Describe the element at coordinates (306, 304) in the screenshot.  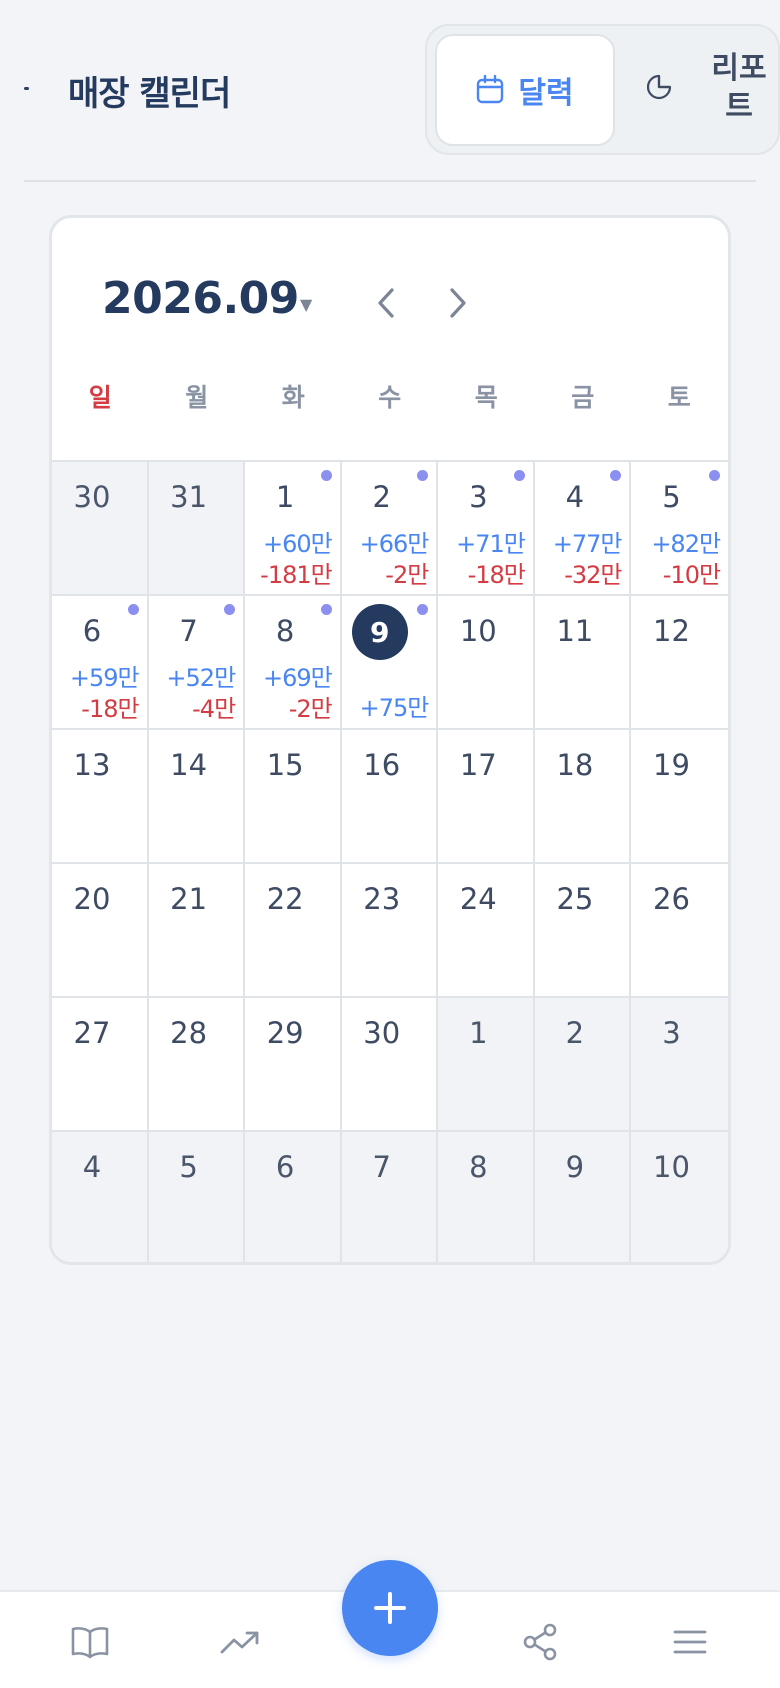
I see `month-dropdown-icon: ▼` at that location.